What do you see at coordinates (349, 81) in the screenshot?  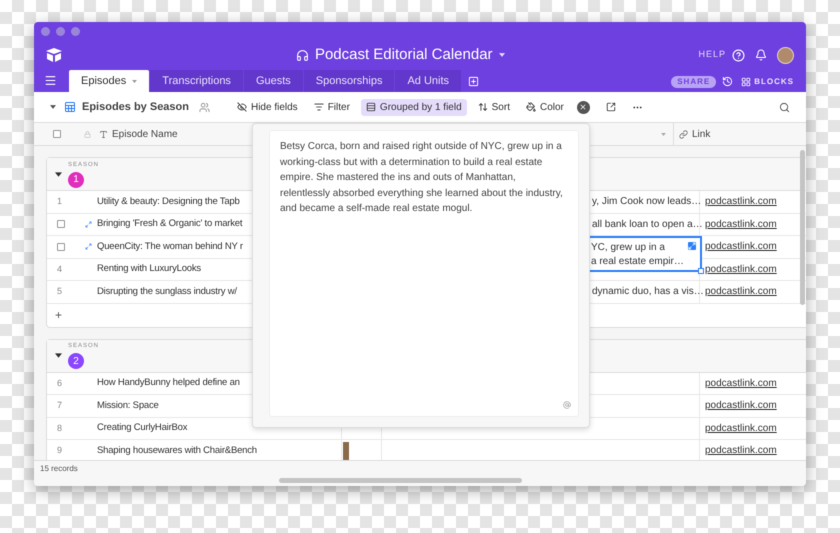 I see `tab: Sponsorships` at bounding box center [349, 81].